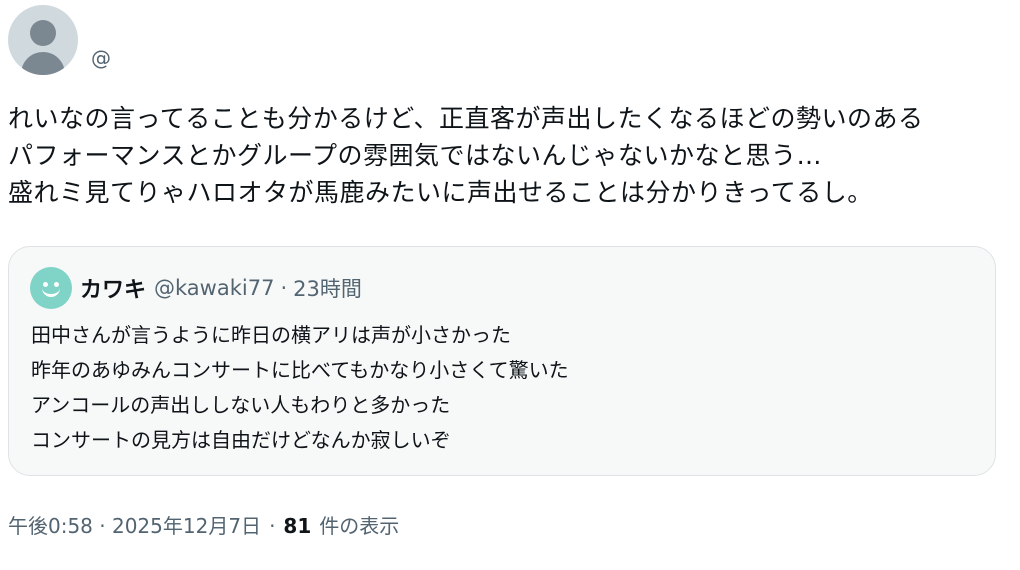 This screenshot has height=570, width=1020. Describe the element at coordinates (101, 58) in the screenshot. I see `author-handle: @` at that location.